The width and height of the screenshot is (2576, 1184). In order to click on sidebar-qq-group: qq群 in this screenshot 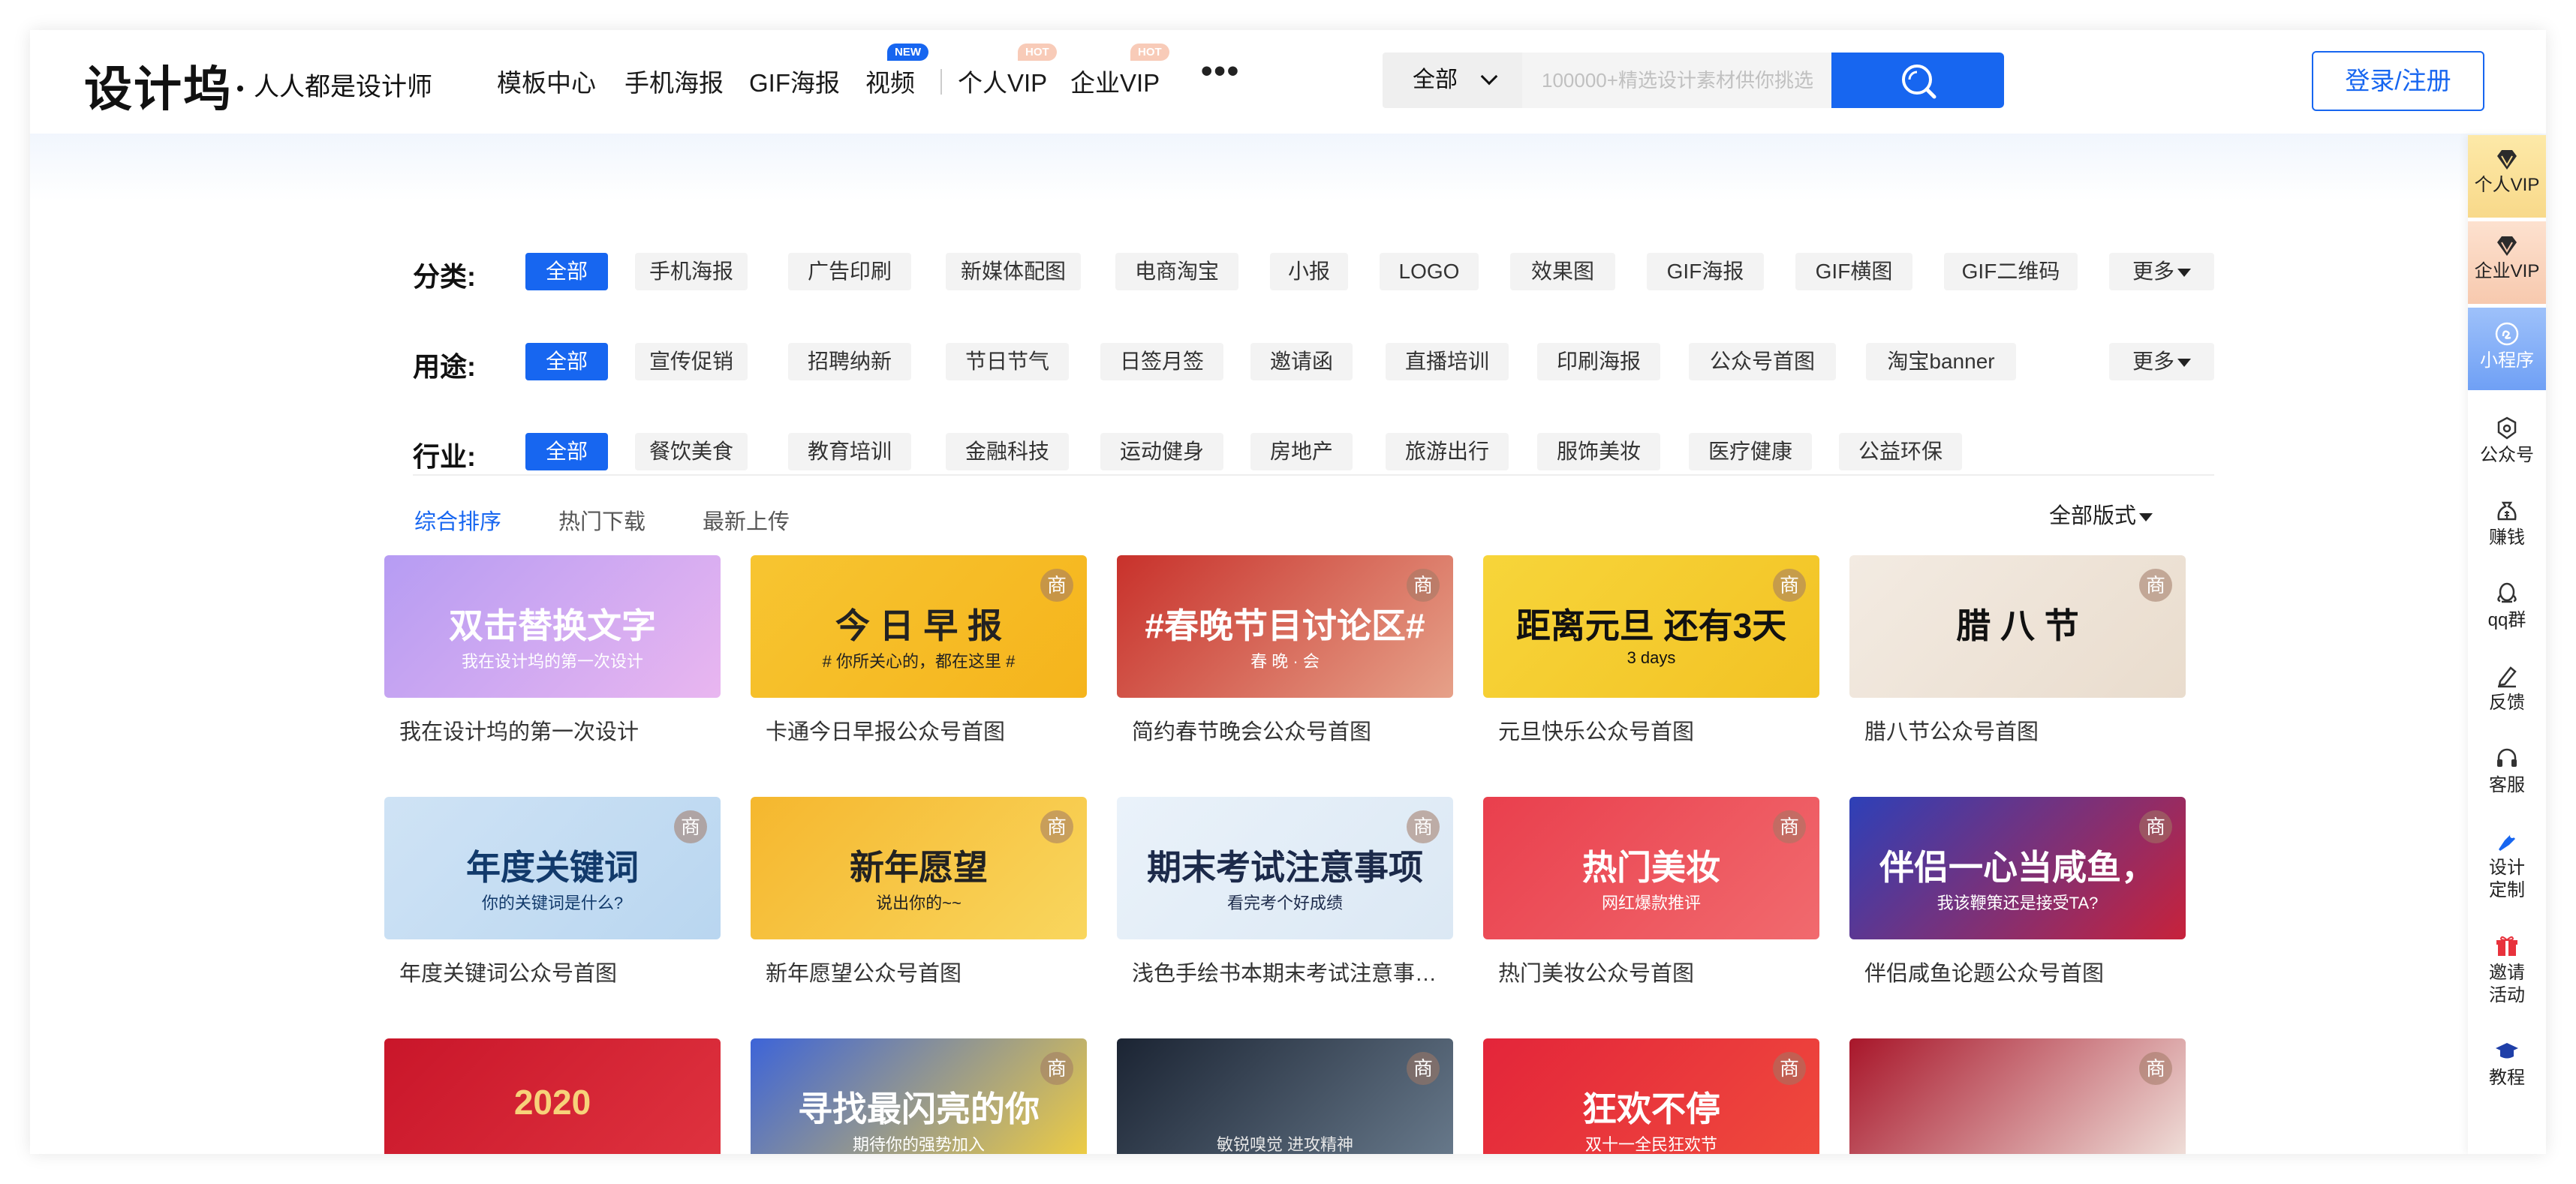, I will do `click(2507, 606)`.